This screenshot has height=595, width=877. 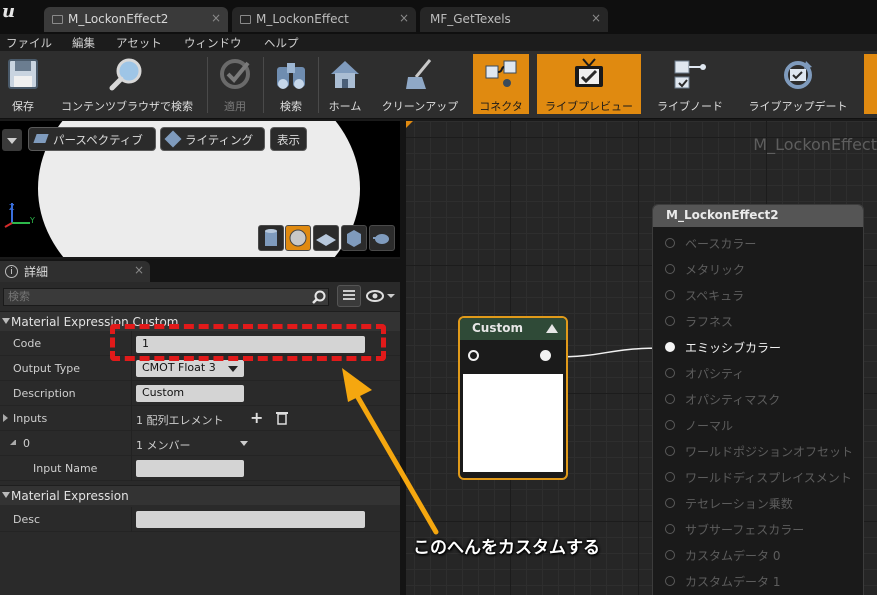 I want to click on home-button: ホーム, so click(x=345, y=84).